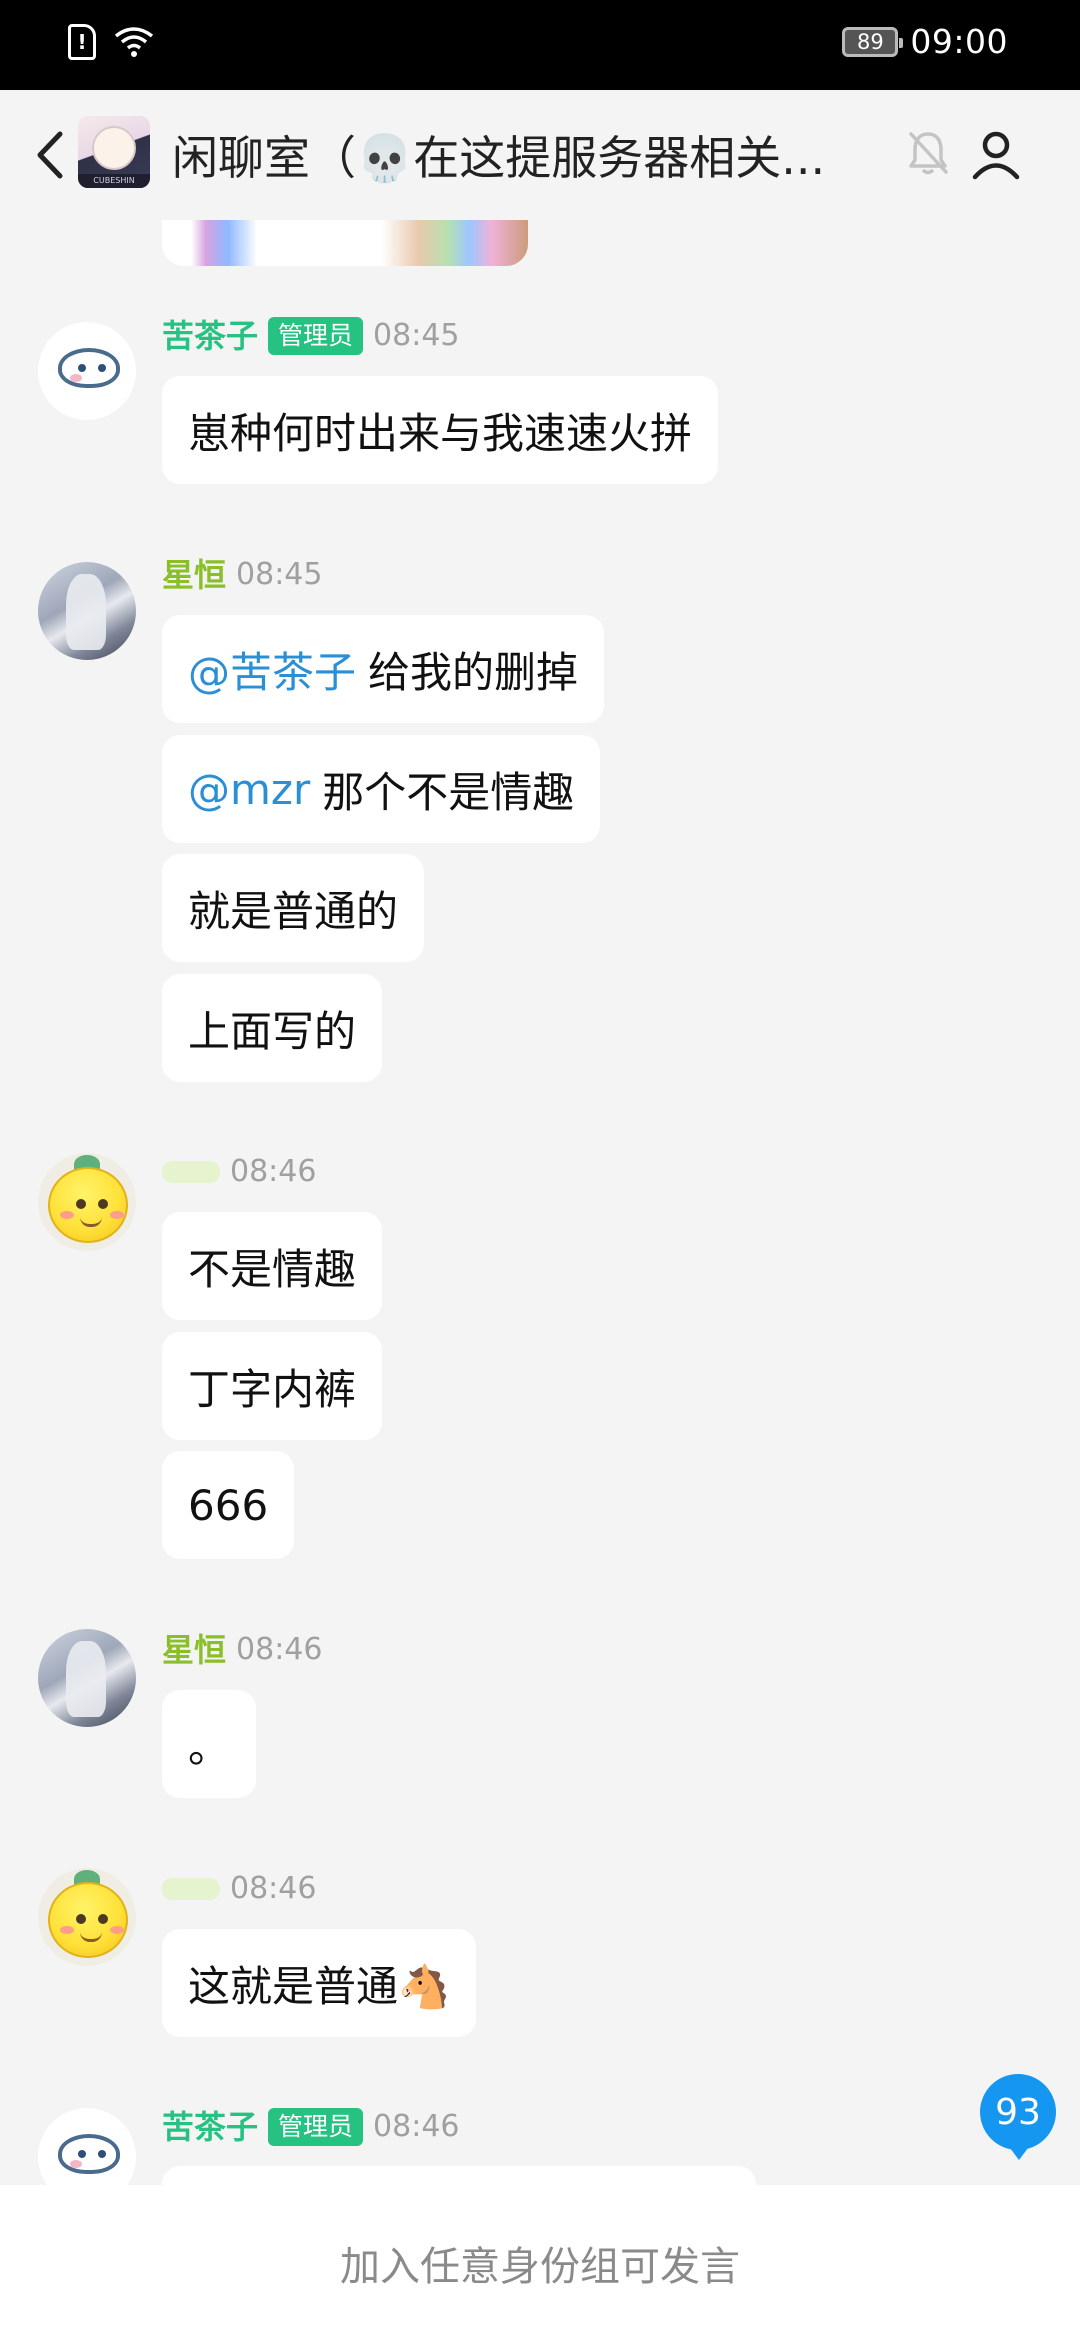 The image size is (1080, 2340). What do you see at coordinates (272, 1269) in the screenshot?
I see `message-text: 不是情趣` at bounding box center [272, 1269].